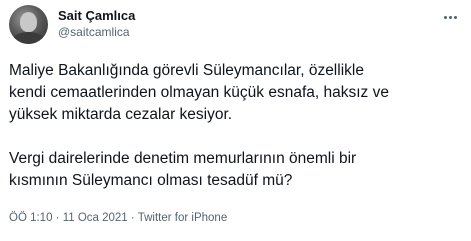 This screenshot has height=241, width=471. Describe the element at coordinates (95, 218) in the screenshot. I see `tweet-date: 11 Oca 2021` at that location.